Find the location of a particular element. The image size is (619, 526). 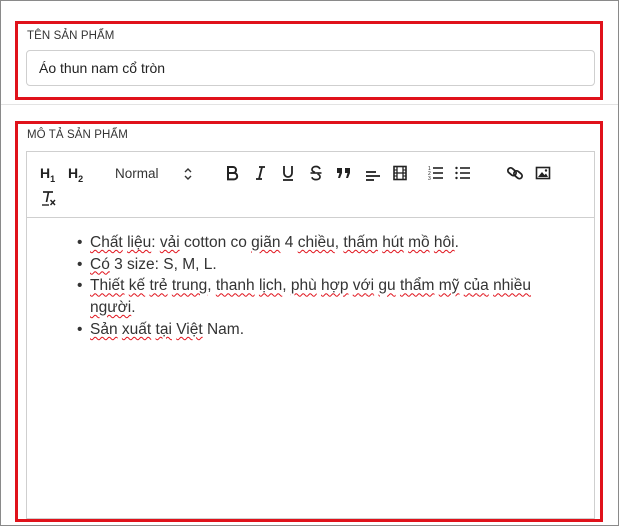

ordered-list-button: 1 2 3 is located at coordinates (436, 173).